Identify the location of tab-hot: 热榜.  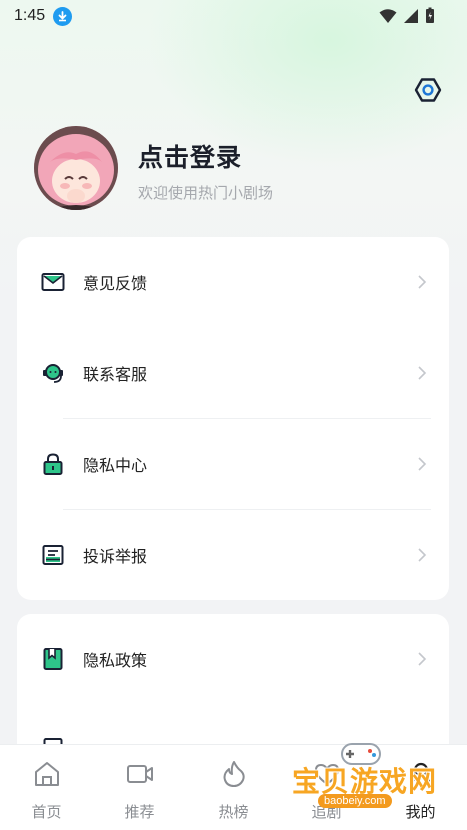
(233, 787).